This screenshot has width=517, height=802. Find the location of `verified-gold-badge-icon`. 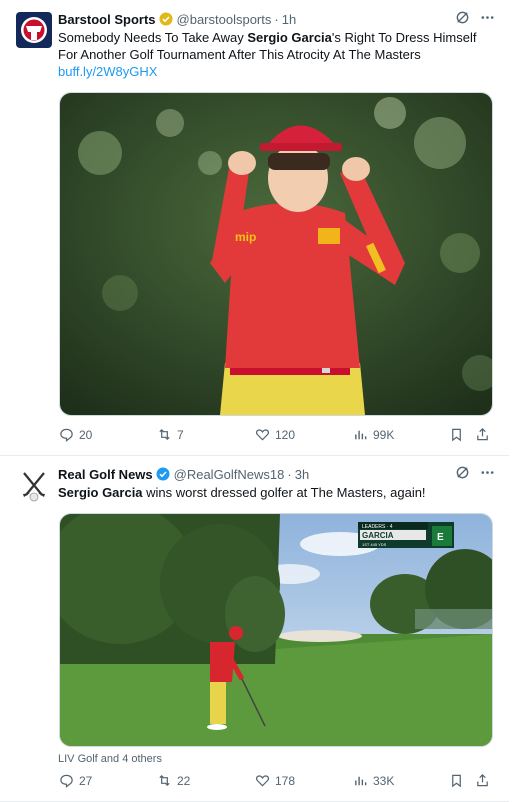

verified-gold-badge-icon is located at coordinates (166, 19).